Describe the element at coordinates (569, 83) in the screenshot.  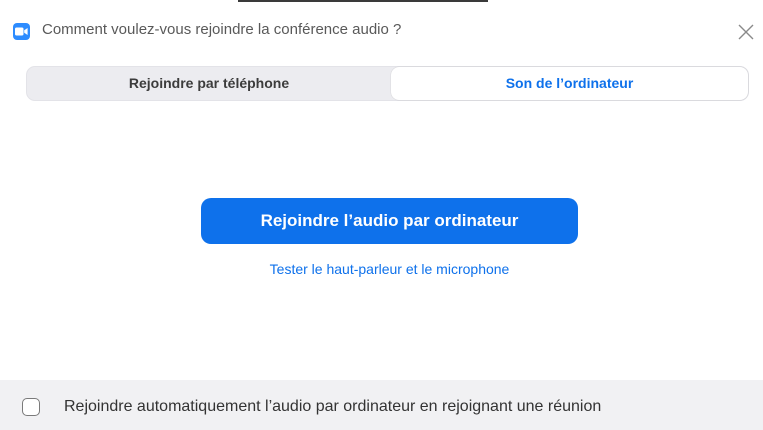
I see `tab-computer-audio: Son de l’ordinateur` at that location.